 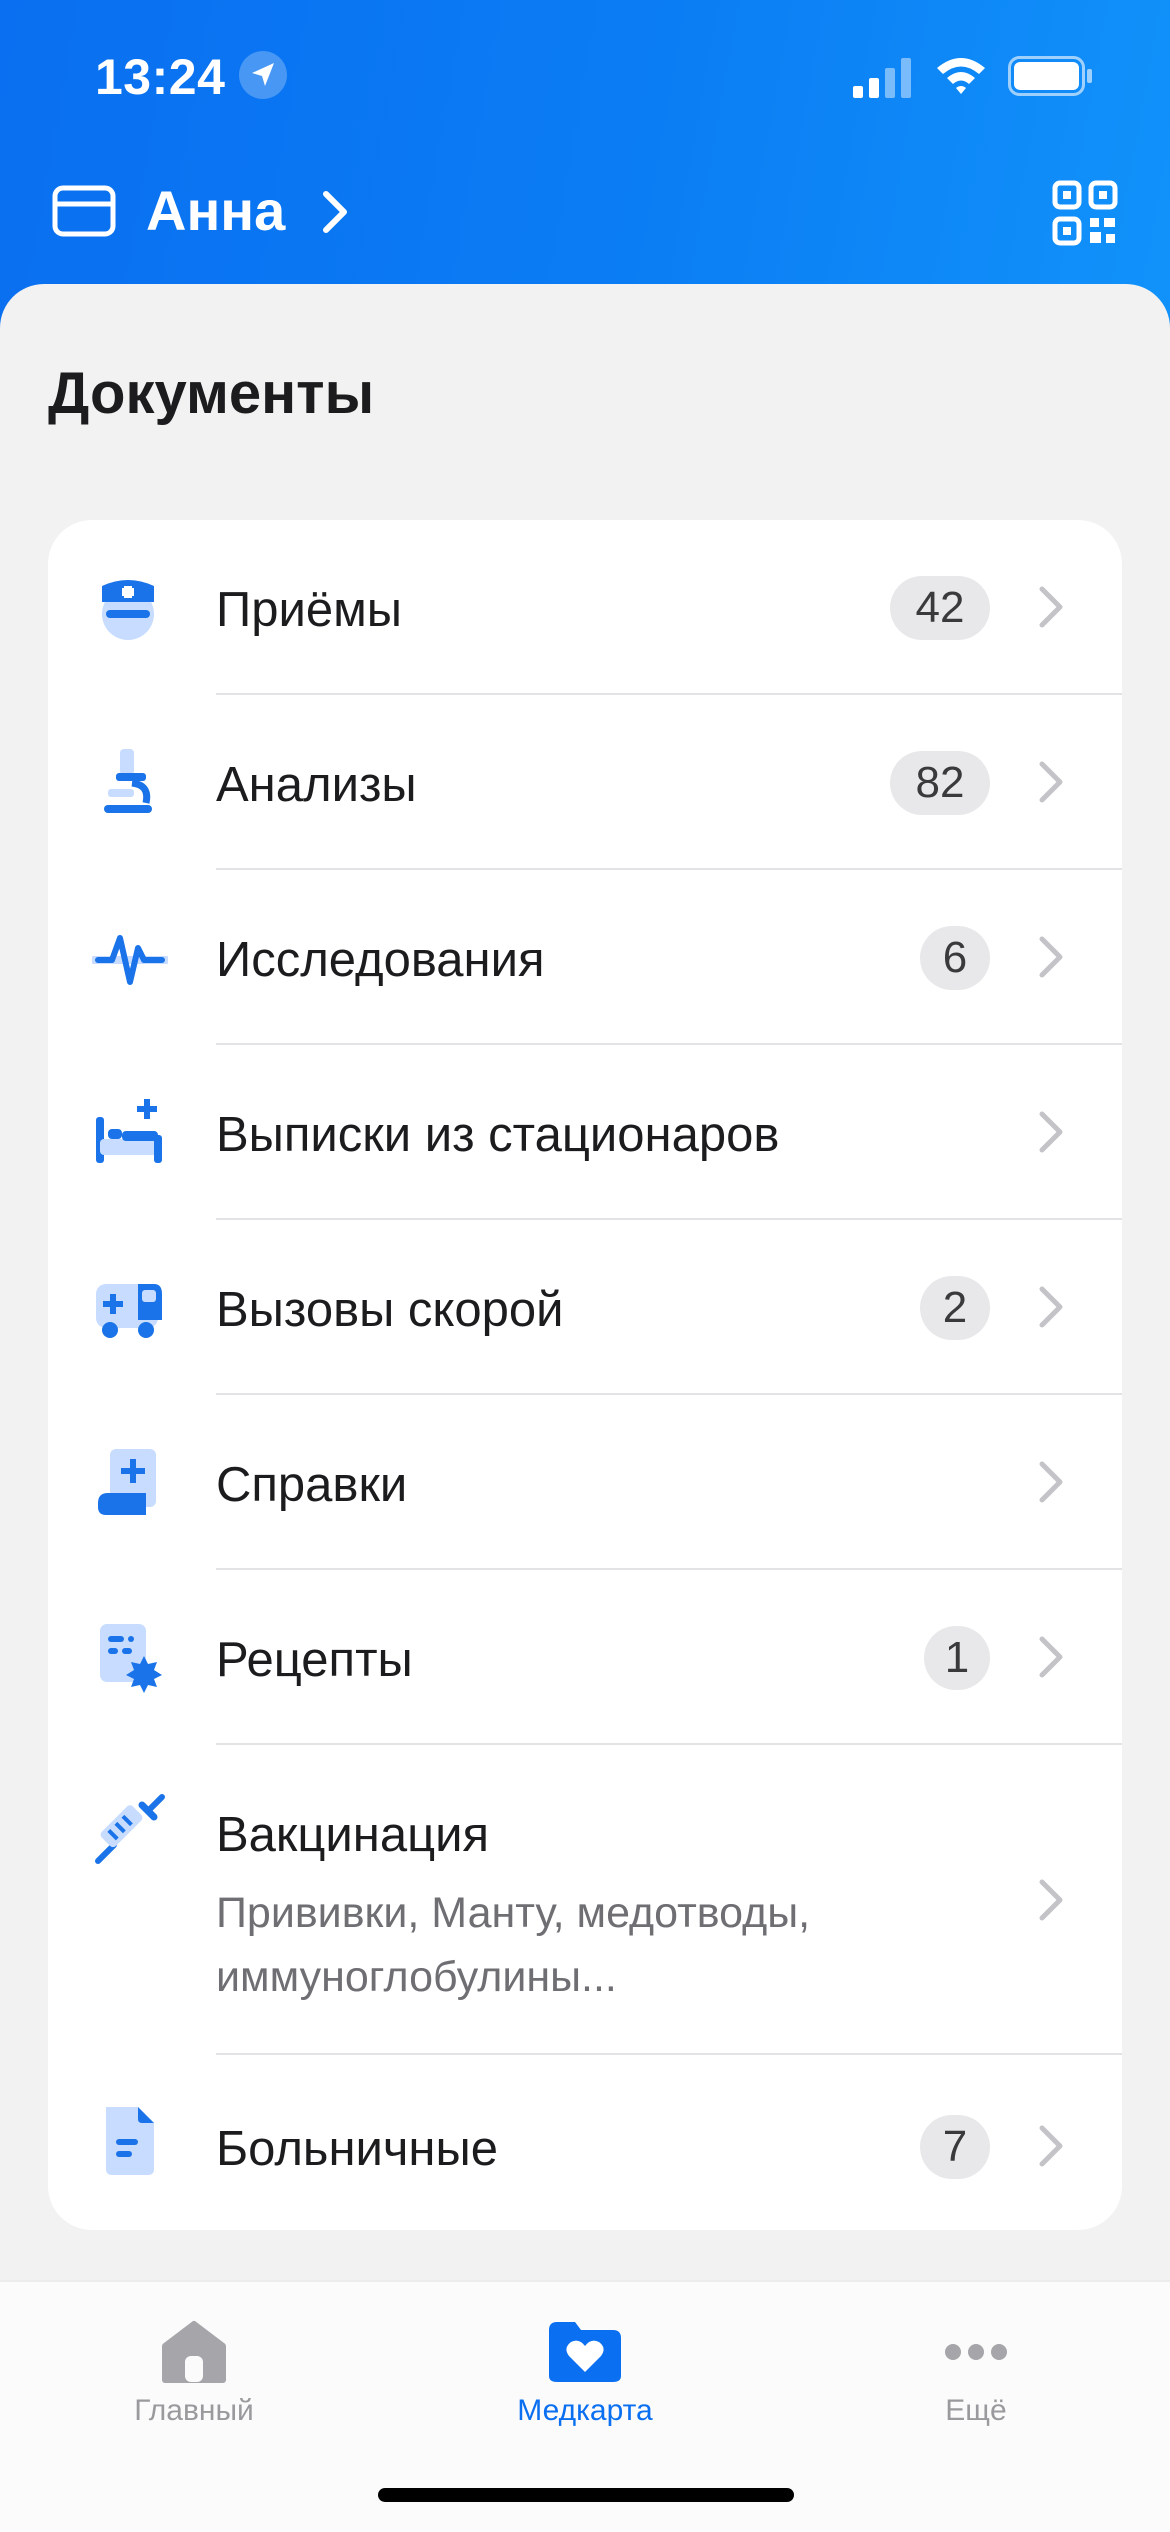 What do you see at coordinates (585, 1307) in the screenshot?
I see `list-item-ambulance-calls: Вызовы скорой 2` at bounding box center [585, 1307].